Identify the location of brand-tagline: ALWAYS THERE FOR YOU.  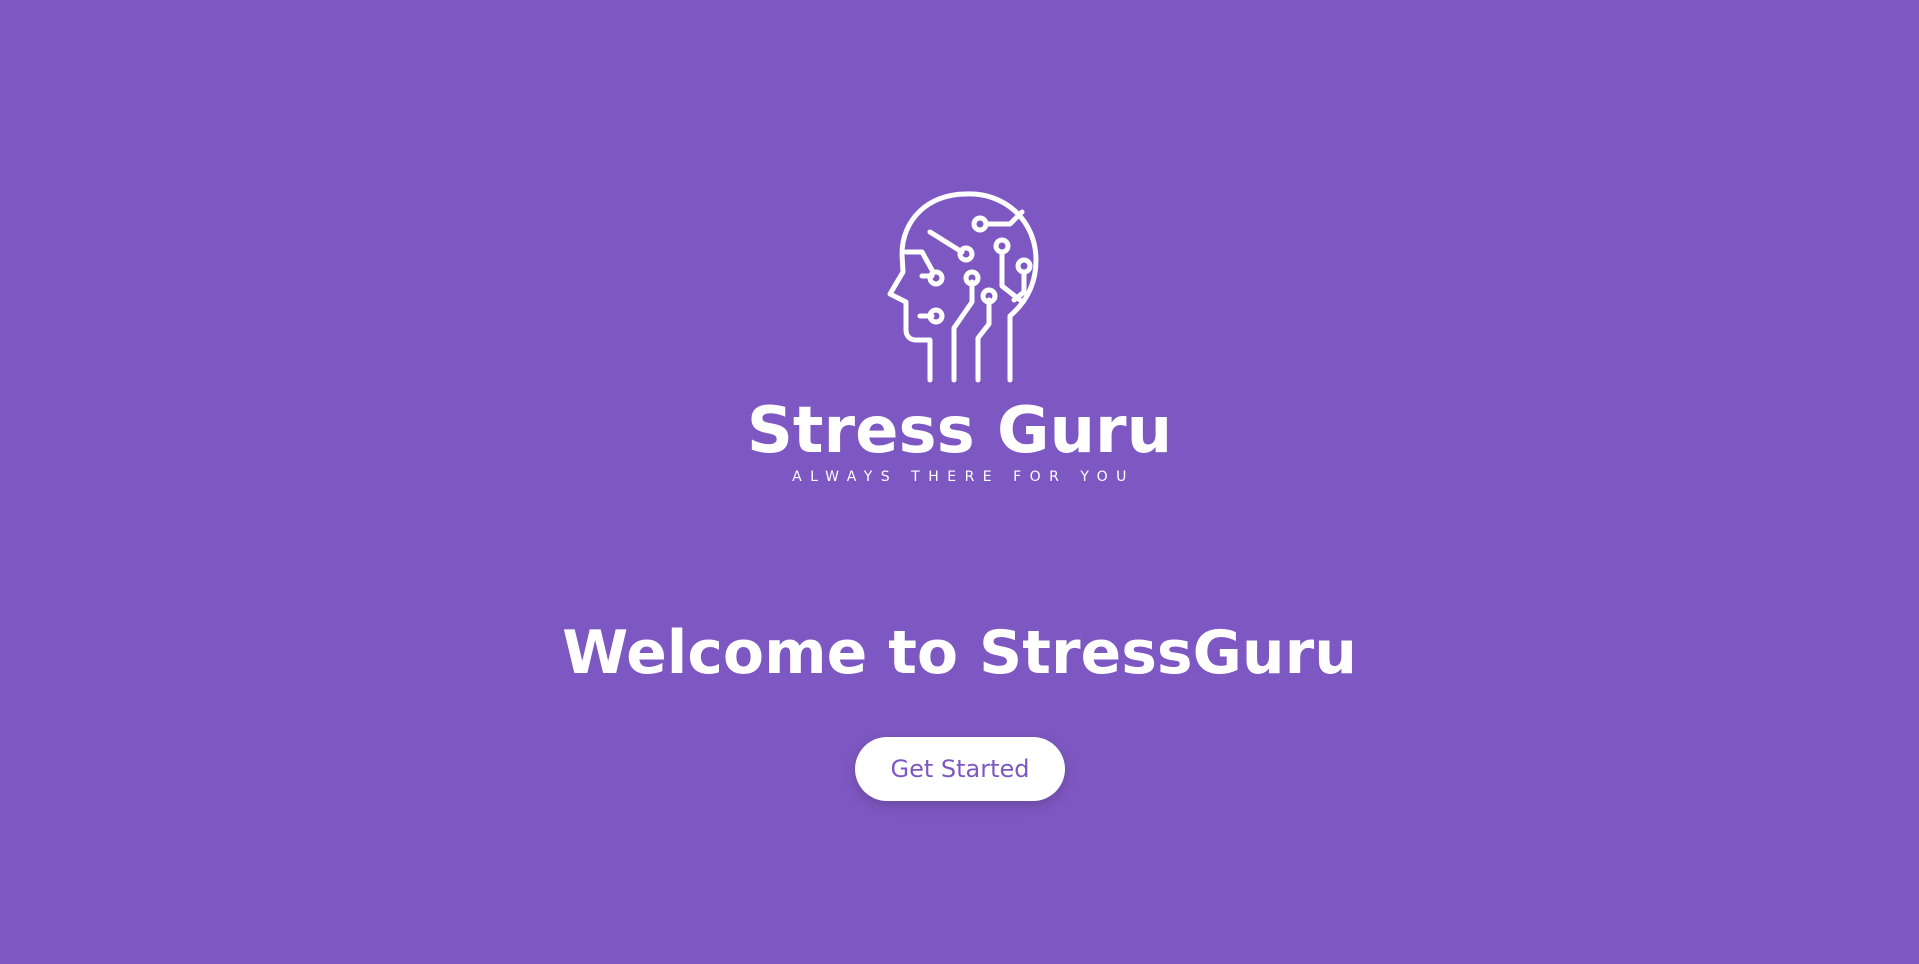
(963, 477).